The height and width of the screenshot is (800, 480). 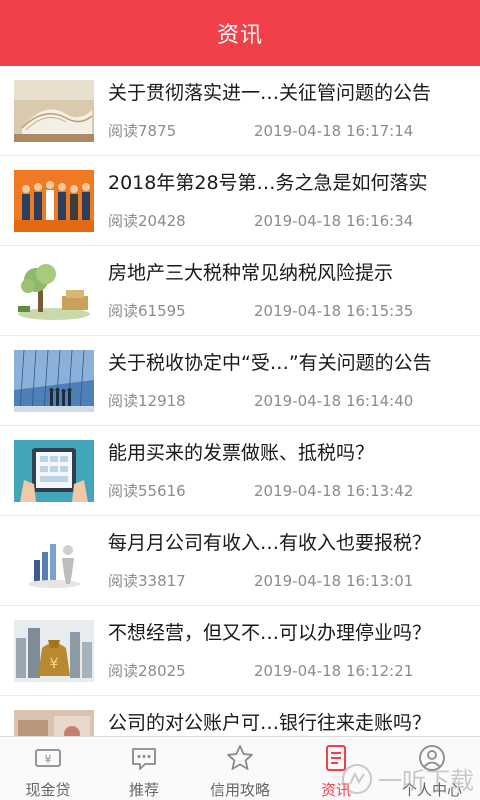 What do you see at coordinates (294, 453) in the screenshot?
I see `article-title: 能用买来的发票做账、抵税吗？` at bounding box center [294, 453].